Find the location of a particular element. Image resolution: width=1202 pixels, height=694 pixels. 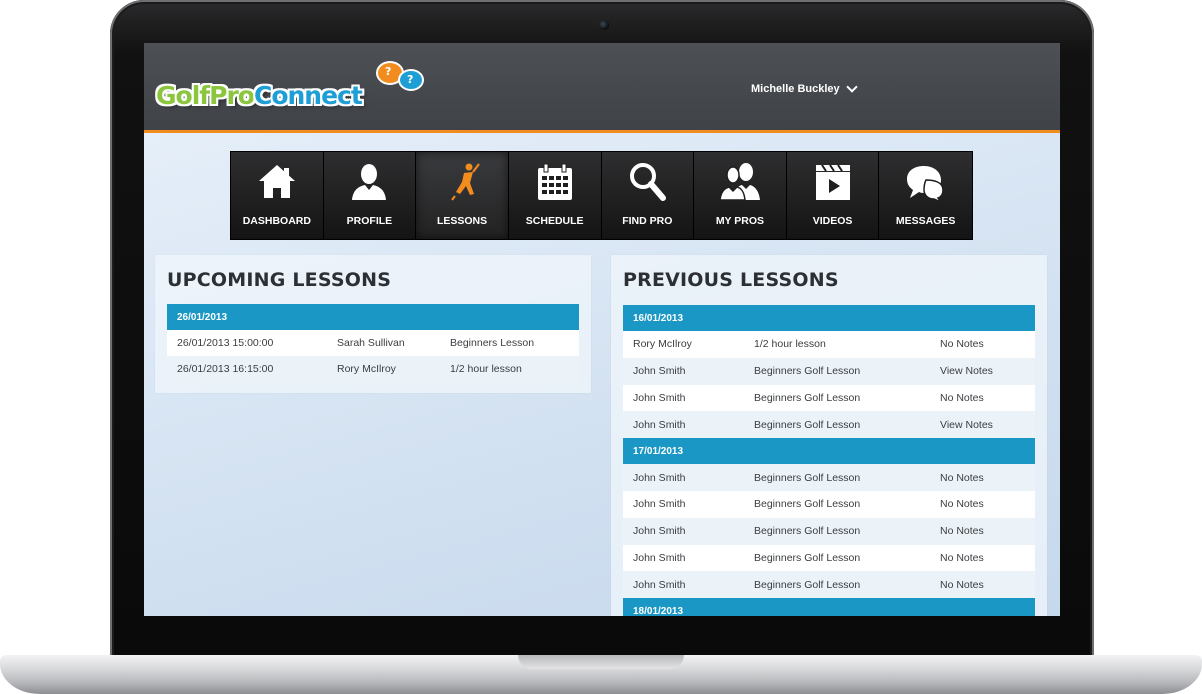

logo-text: GolfProConnect is located at coordinates (259, 95).